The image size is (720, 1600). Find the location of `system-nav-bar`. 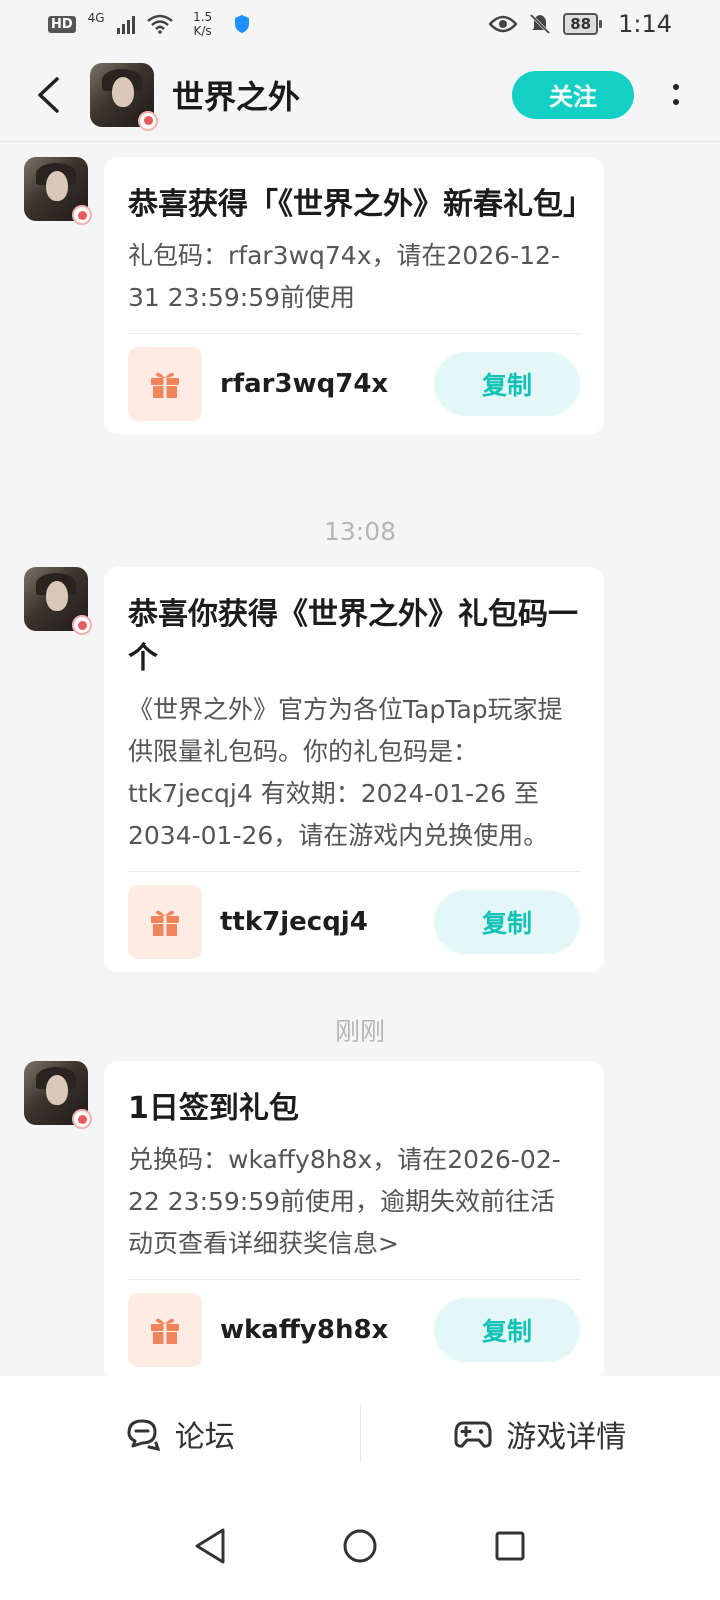

system-nav-bar is located at coordinates (360, 1546).